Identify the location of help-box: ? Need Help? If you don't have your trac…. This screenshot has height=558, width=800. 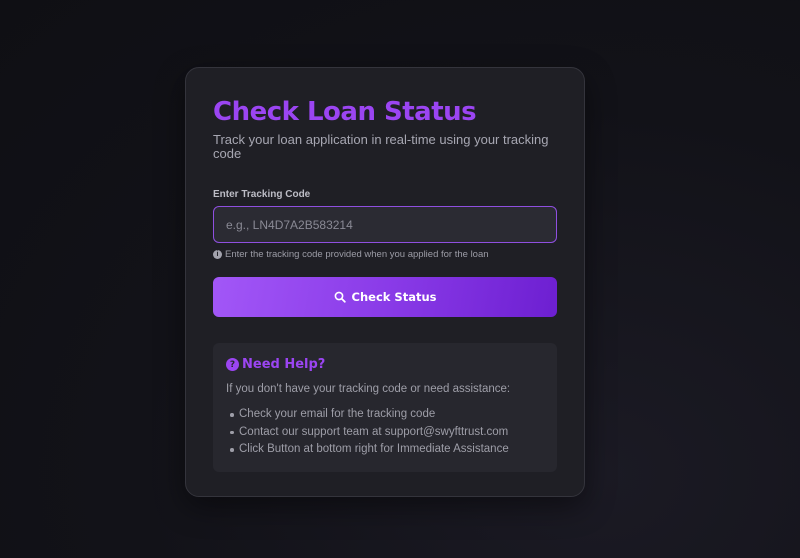
(385, 407).